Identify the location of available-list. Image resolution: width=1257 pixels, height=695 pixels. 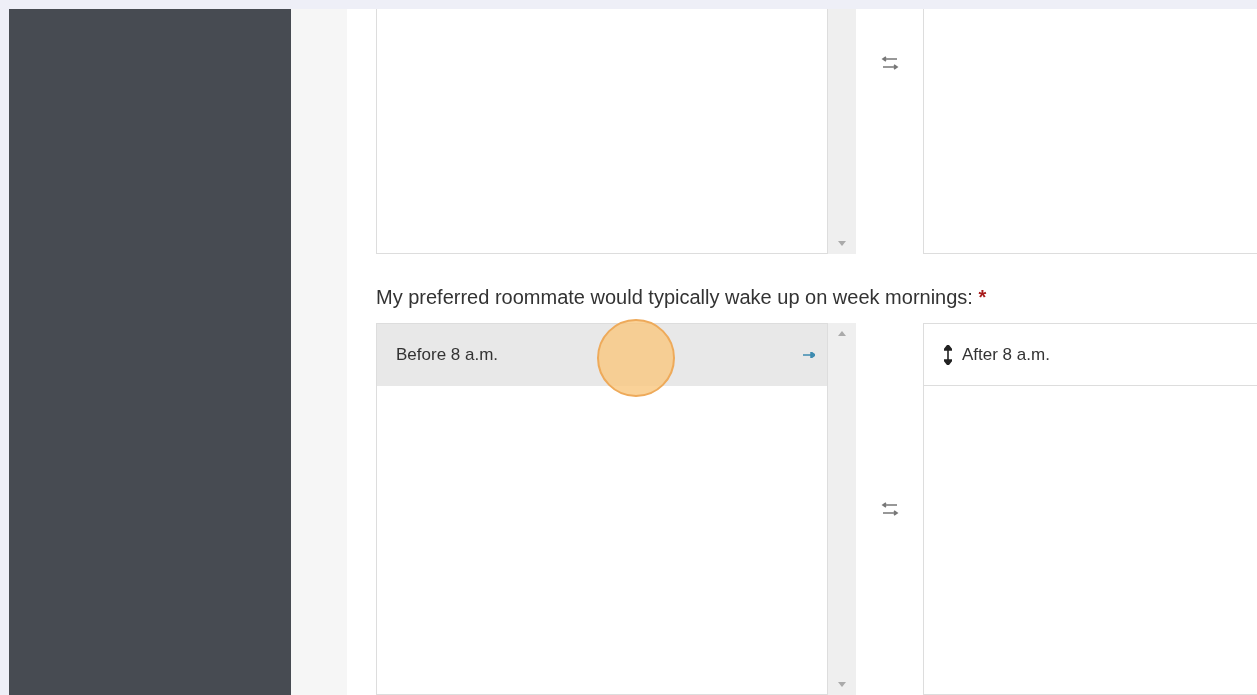
(602, 131).